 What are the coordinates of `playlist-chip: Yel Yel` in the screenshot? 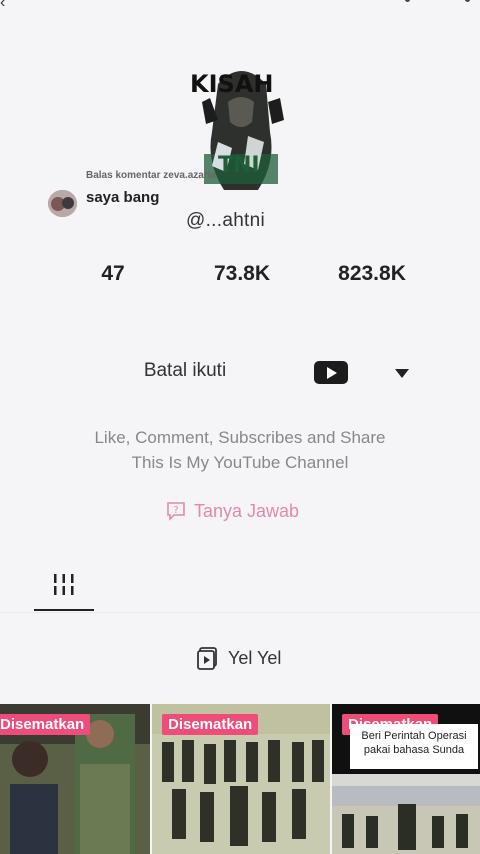 It's located at (238, 658).